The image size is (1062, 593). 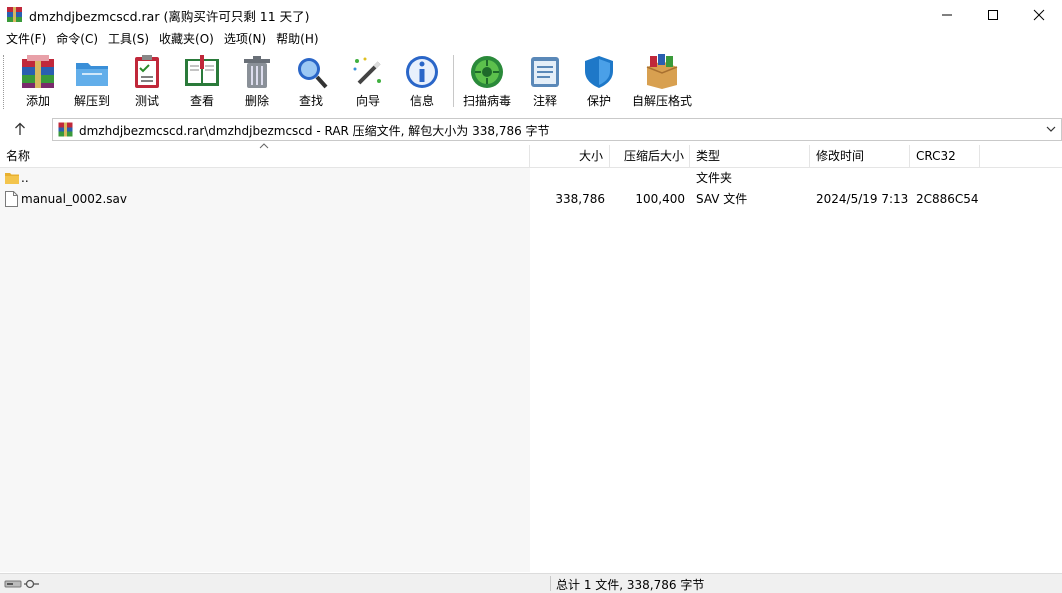 What do you see at coordinates (297, 39) in the screenshot?
I see `menu-help: 帮助(H)` at bounding box center [297, 39].